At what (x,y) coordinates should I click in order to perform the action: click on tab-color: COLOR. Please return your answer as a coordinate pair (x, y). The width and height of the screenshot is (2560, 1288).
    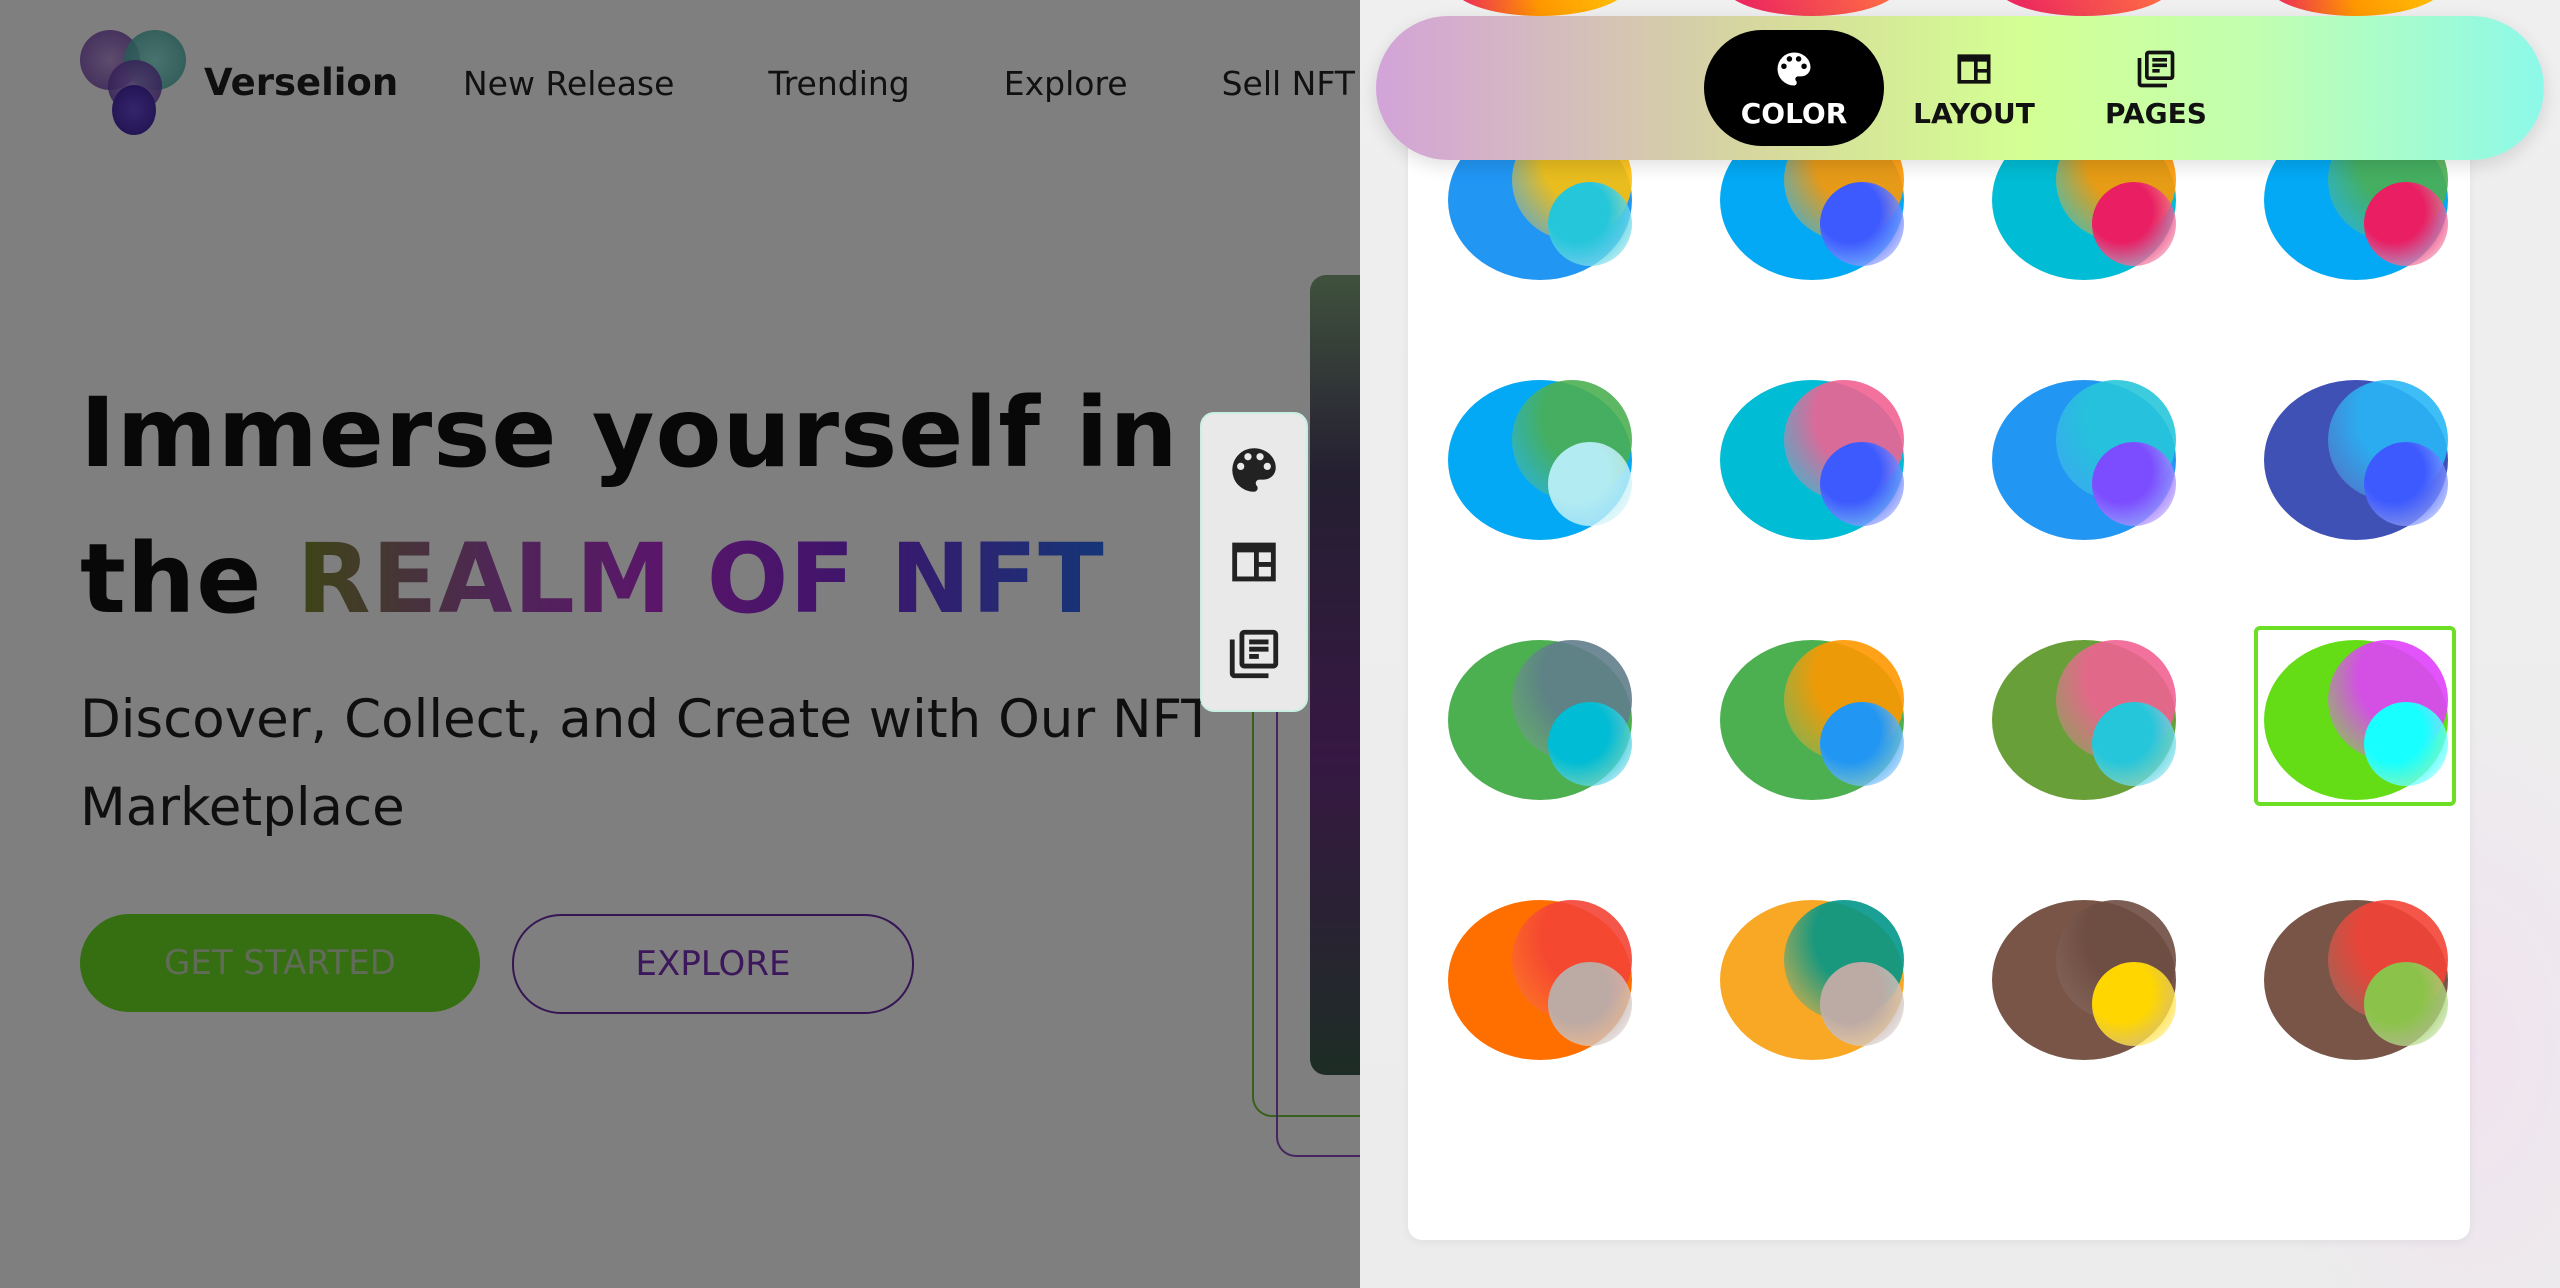
    Looking at the image, I should click on (1794, 88).